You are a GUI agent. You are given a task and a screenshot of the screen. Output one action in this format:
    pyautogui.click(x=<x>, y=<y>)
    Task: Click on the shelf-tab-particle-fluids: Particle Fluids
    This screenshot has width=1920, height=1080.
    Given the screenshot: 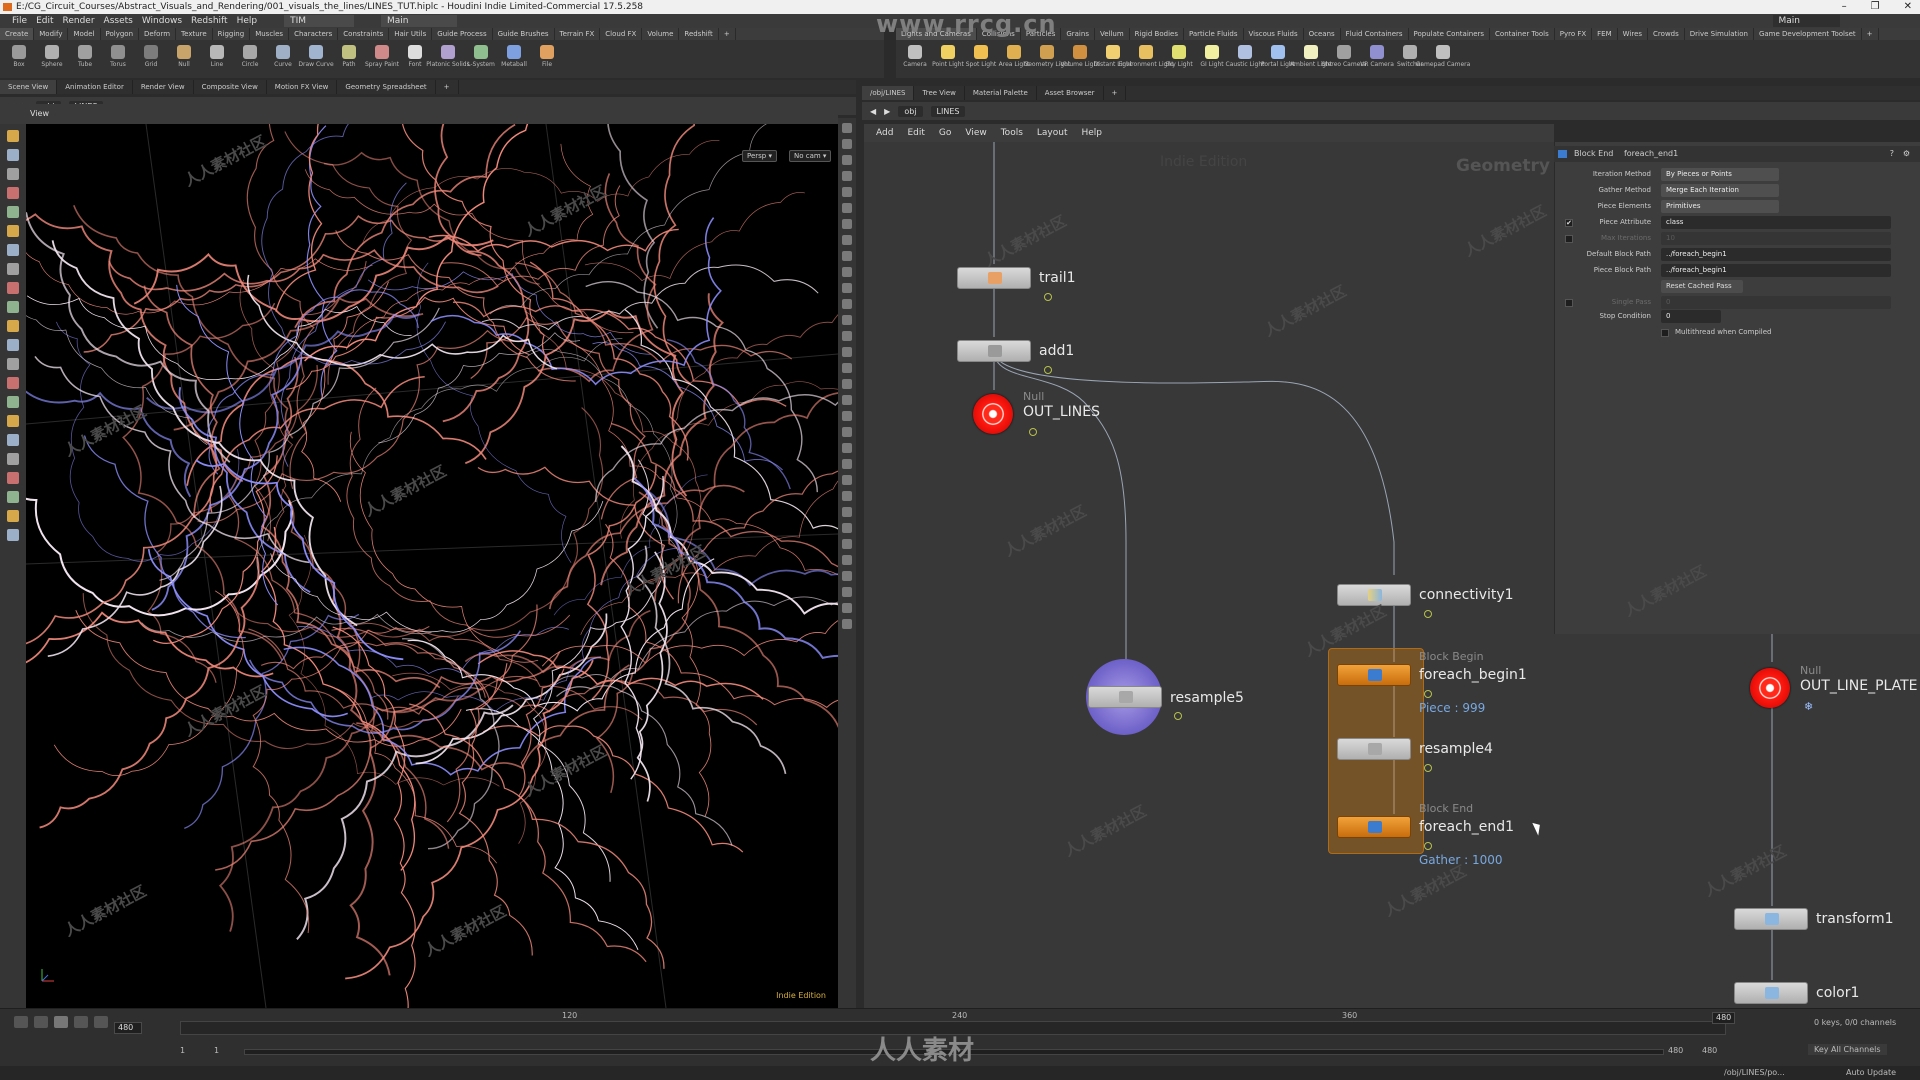 What is the action you would take?
    pyautogui.click(x=1214, y=34)
    